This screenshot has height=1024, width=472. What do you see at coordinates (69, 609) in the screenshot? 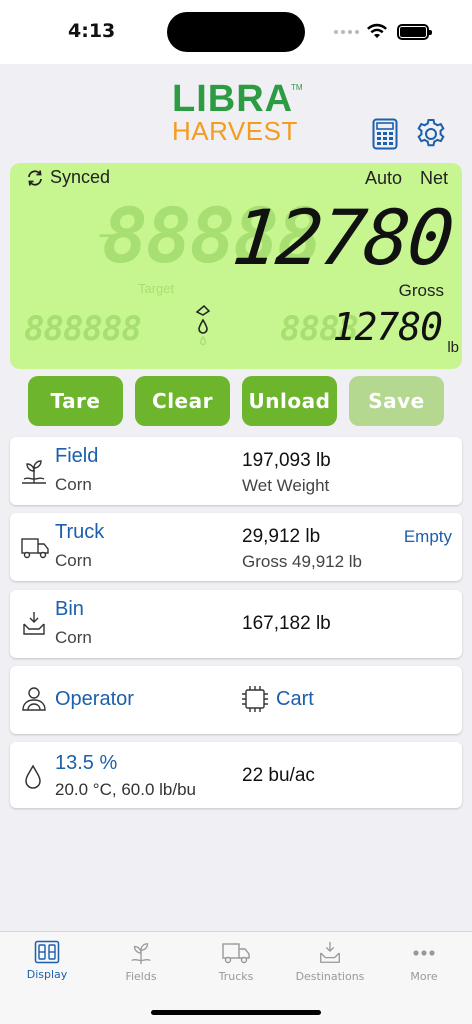
I see `bin-title: Bin` at bounding box center [69, 609].